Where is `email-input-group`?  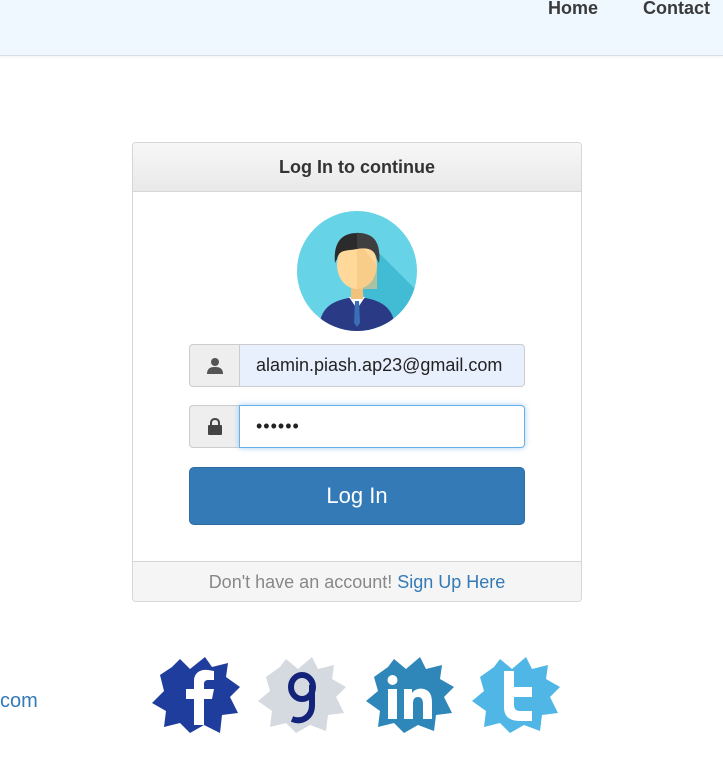
email-input-group is located at coordinates (357, 365).